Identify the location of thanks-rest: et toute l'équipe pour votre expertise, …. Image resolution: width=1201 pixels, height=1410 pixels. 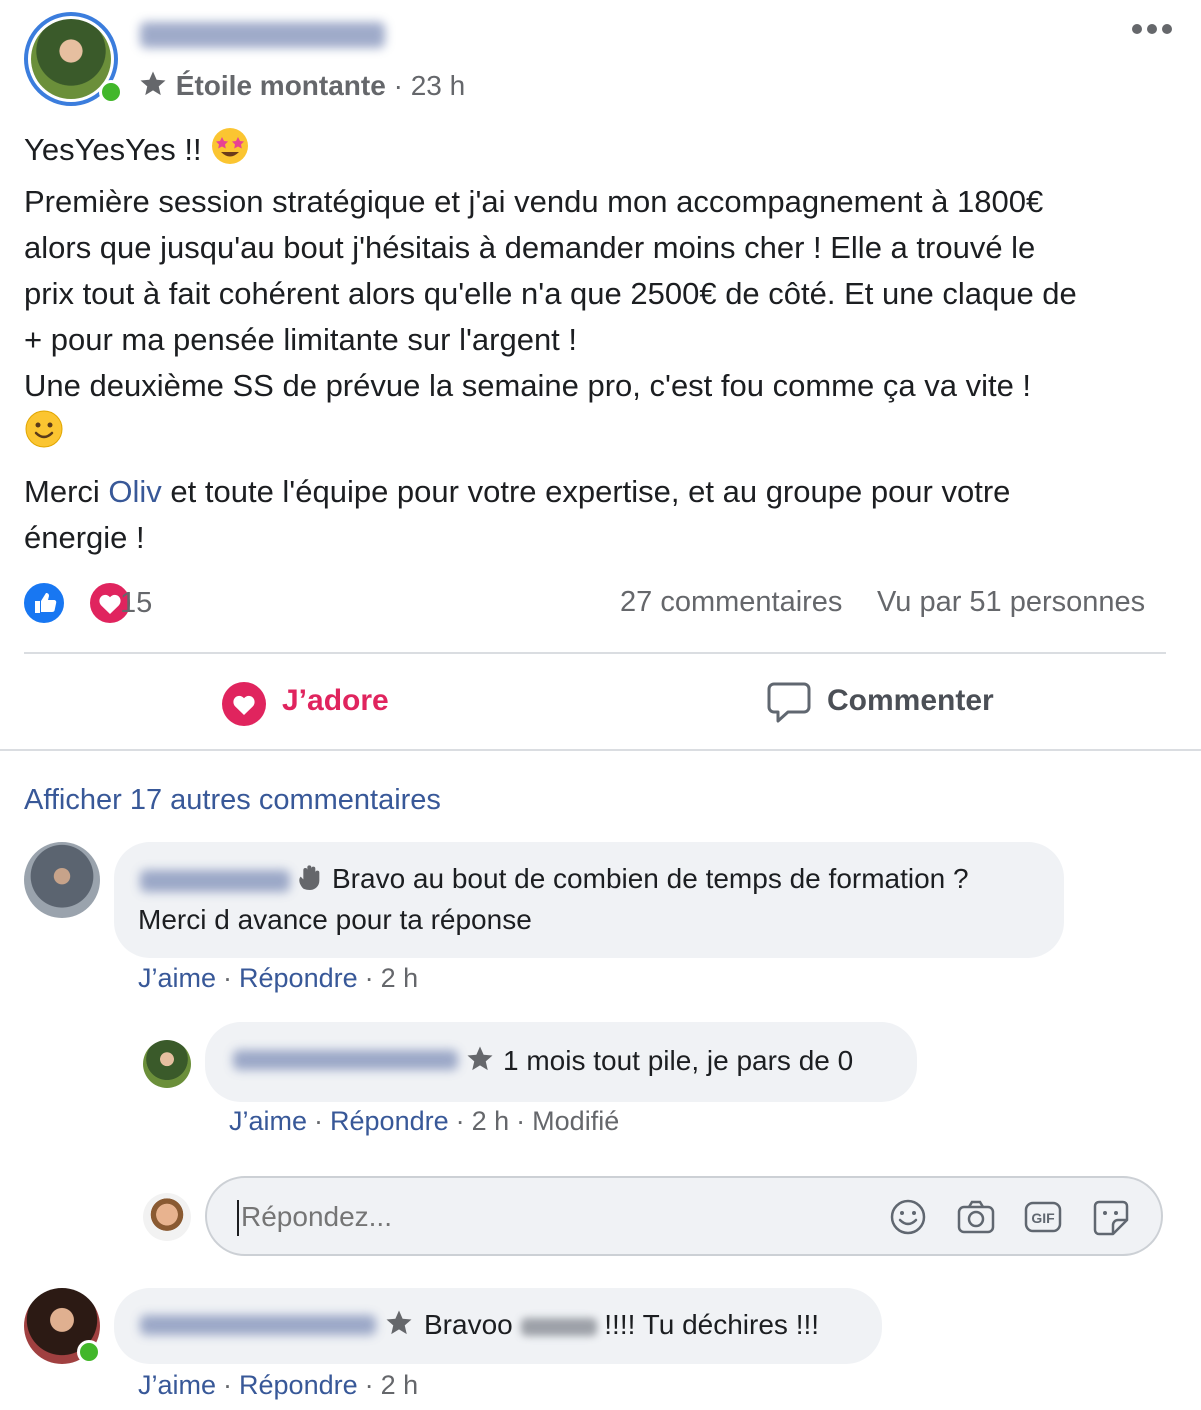
(586, 491).